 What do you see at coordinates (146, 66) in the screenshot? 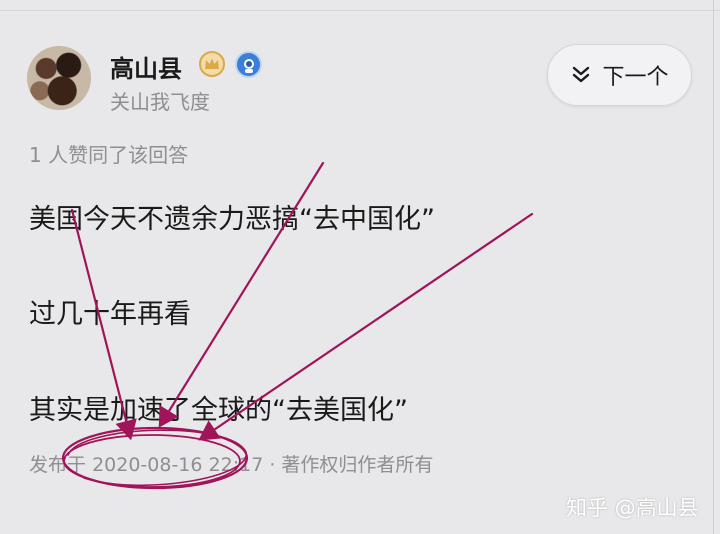
I see `author-name: 高山县` at bounding box center [146, 66].